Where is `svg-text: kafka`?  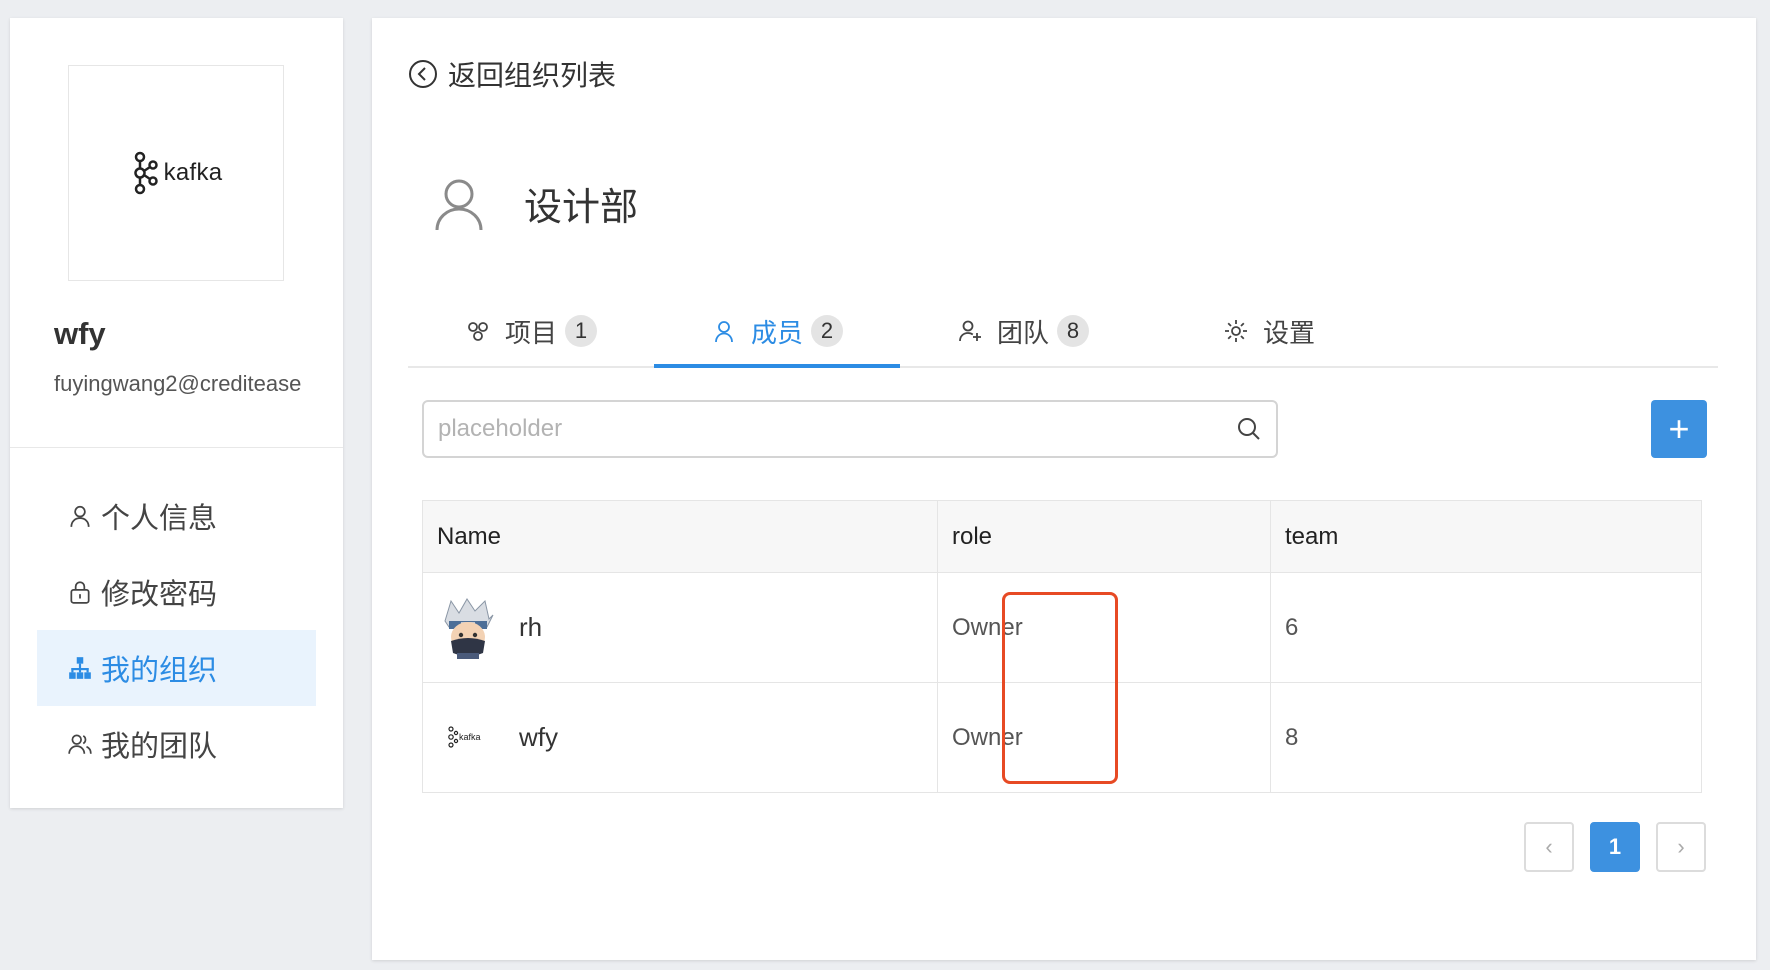 svg-text: kafka is located at coordinates (470, 737).